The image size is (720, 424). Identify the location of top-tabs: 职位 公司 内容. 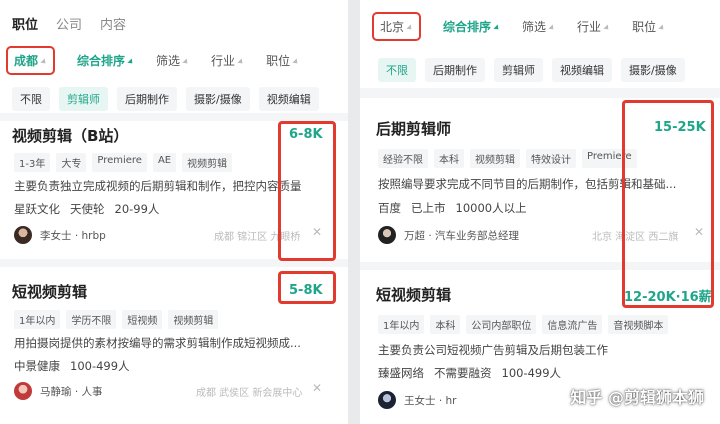
(69, 23).